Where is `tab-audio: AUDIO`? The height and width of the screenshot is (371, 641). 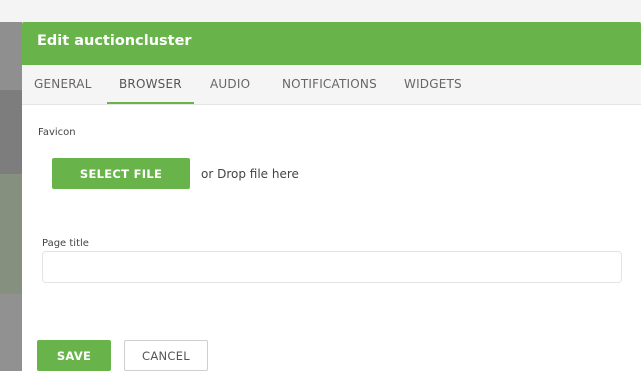 tab-audio: AUDIO is located at coordinates (230, 84).